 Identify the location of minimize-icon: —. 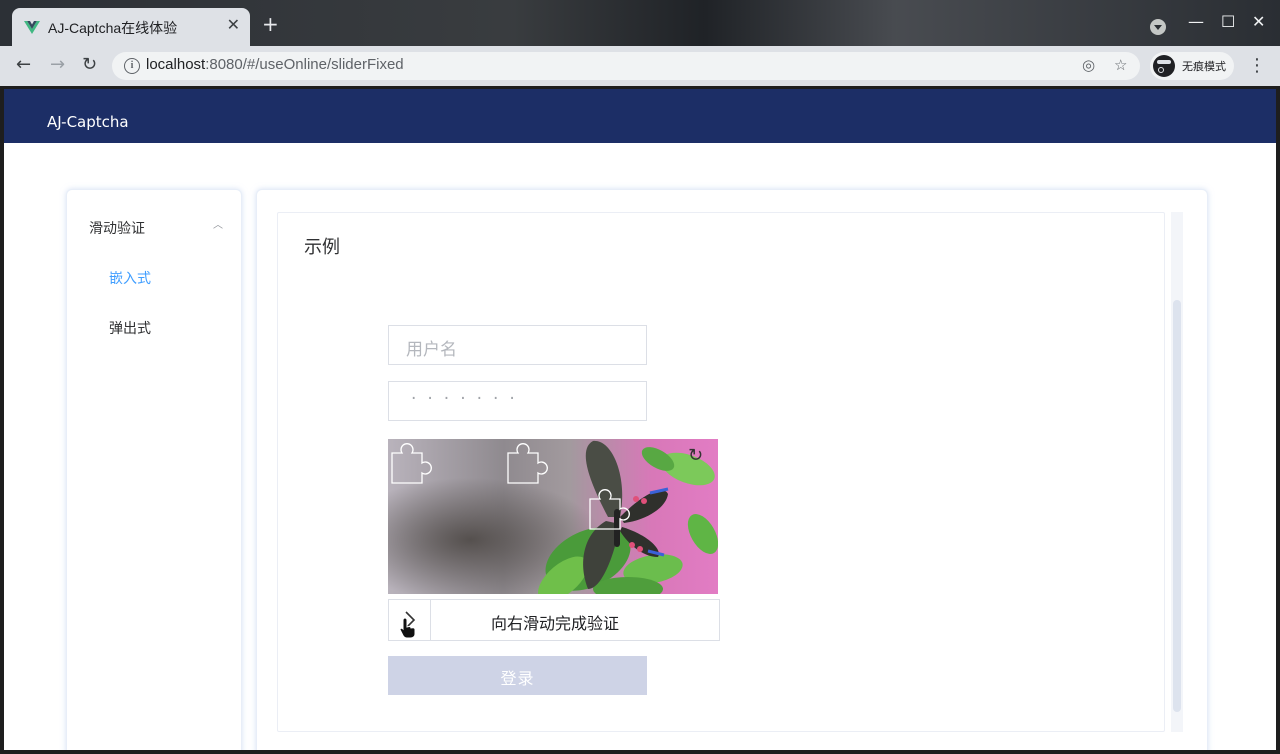
(1196, 21).